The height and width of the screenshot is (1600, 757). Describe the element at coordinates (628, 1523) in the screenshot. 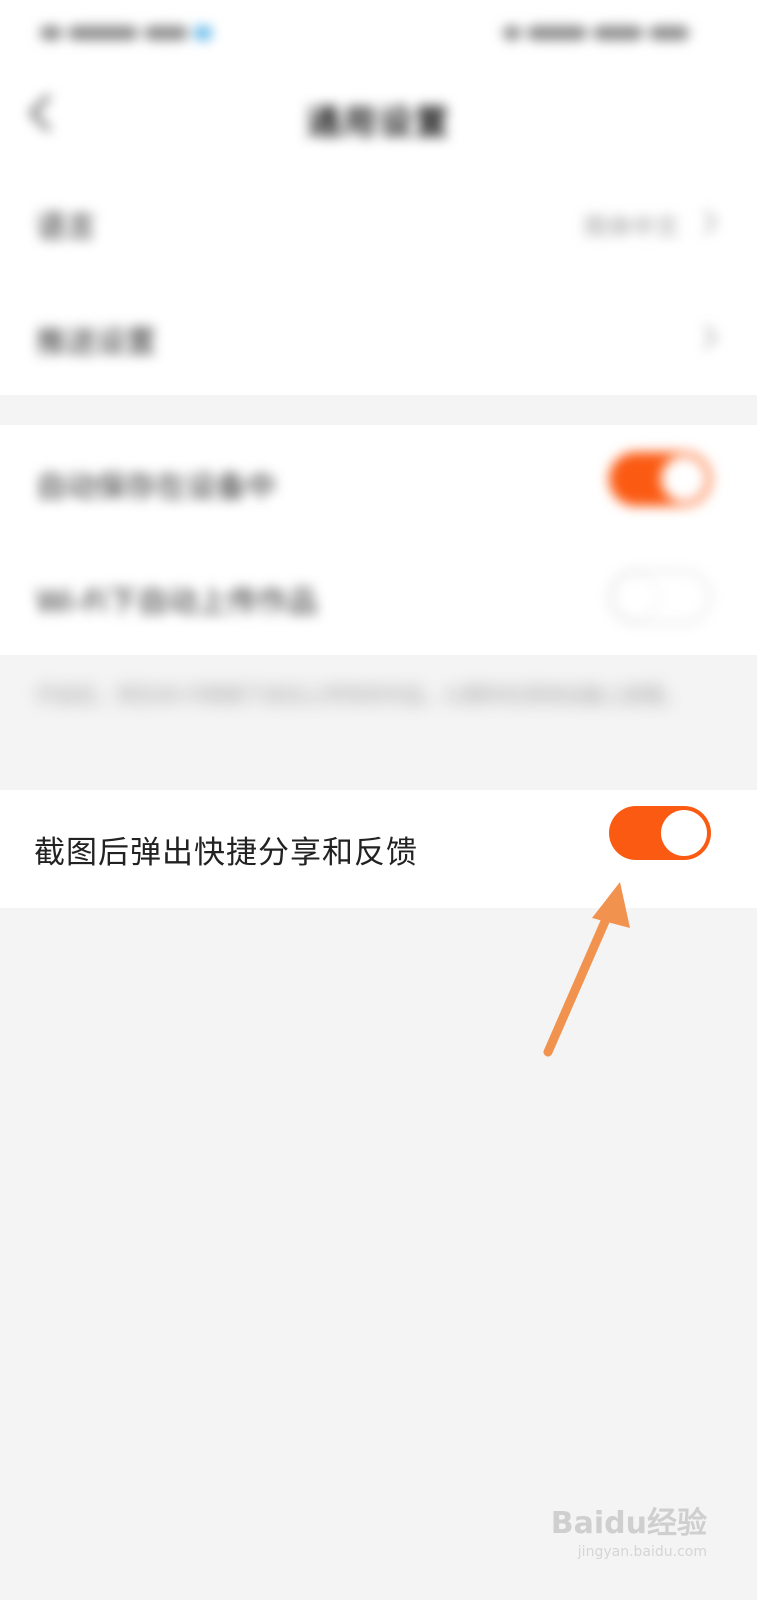

I see `watermark-logo: Baidu经验` at that location.